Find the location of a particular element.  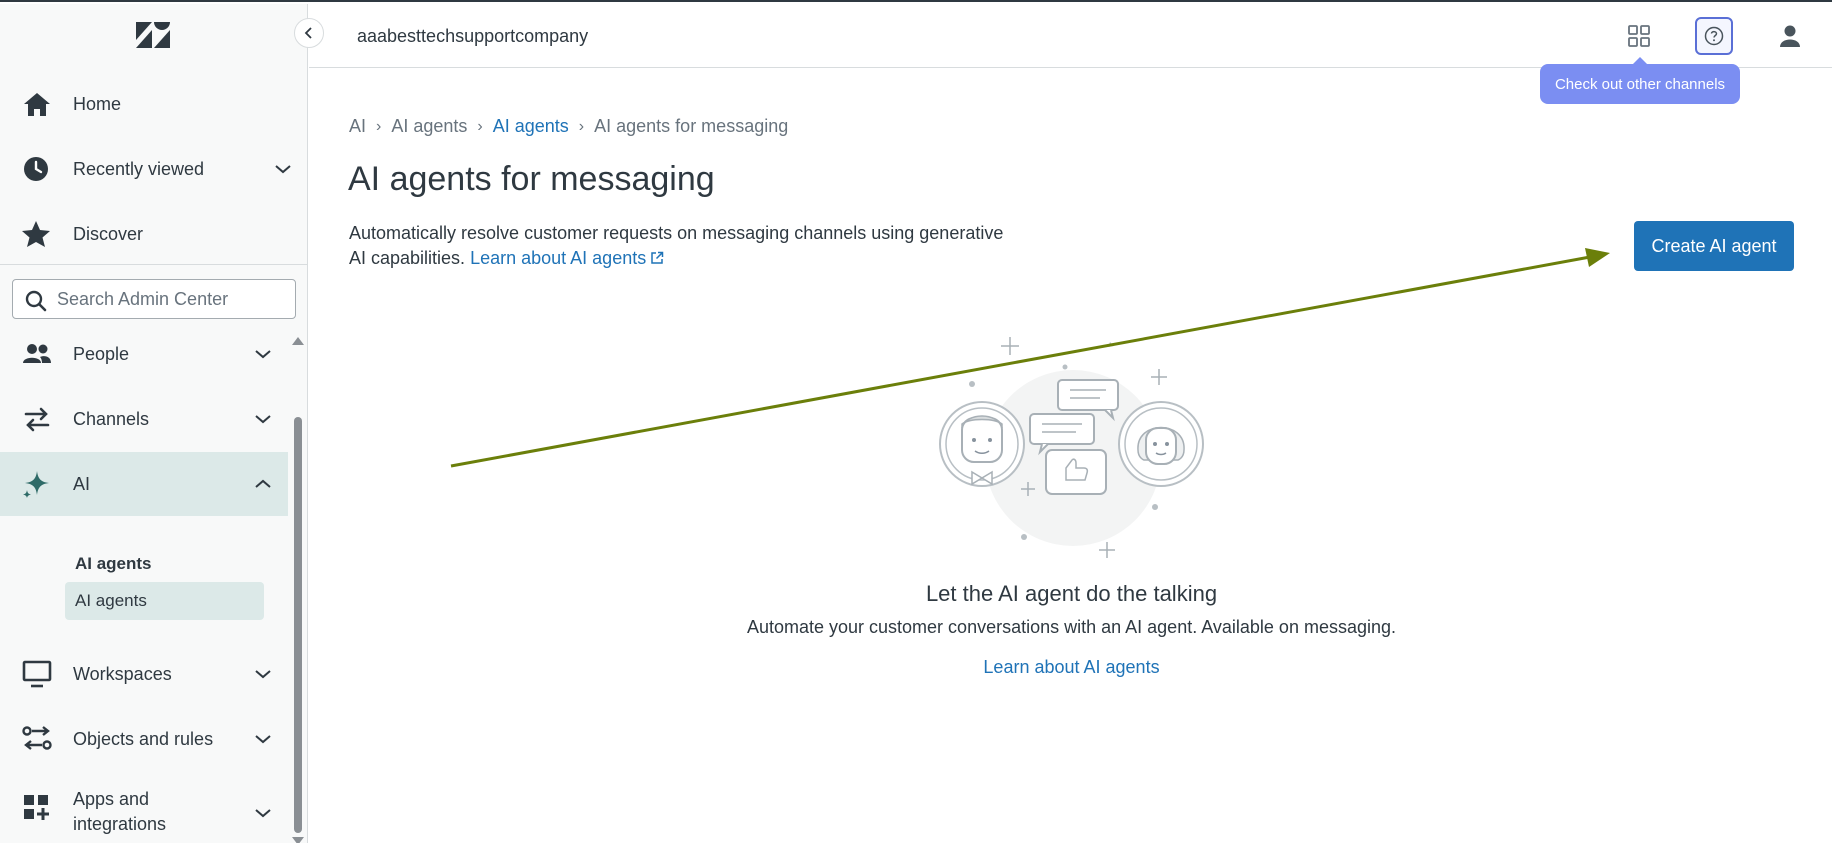

nav-apps-label-line2: integrations is located at coordinates (120, 824).